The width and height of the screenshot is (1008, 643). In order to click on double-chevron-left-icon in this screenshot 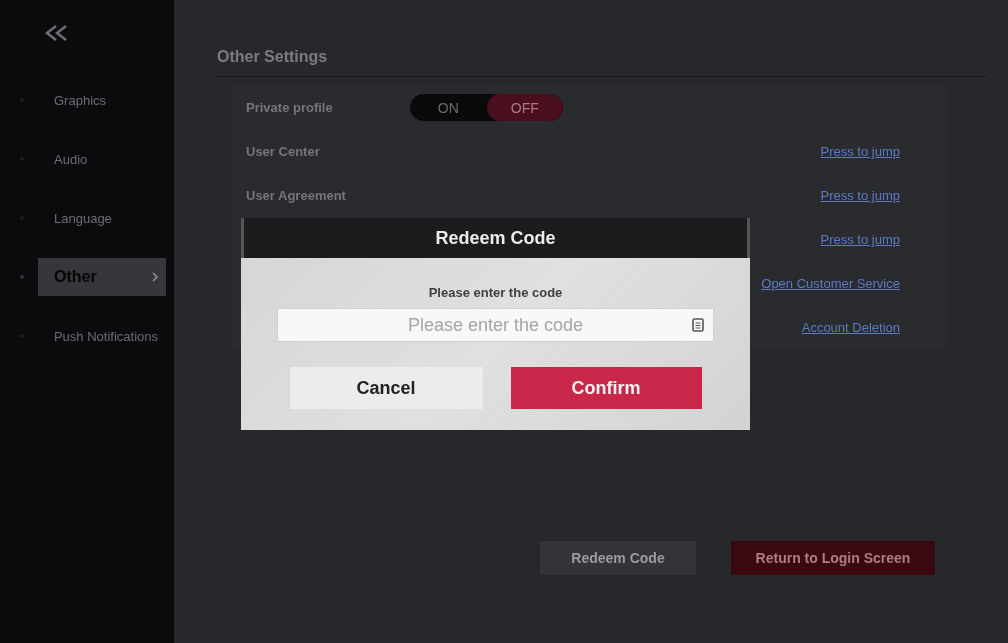, I will do `click(57, 33)`.